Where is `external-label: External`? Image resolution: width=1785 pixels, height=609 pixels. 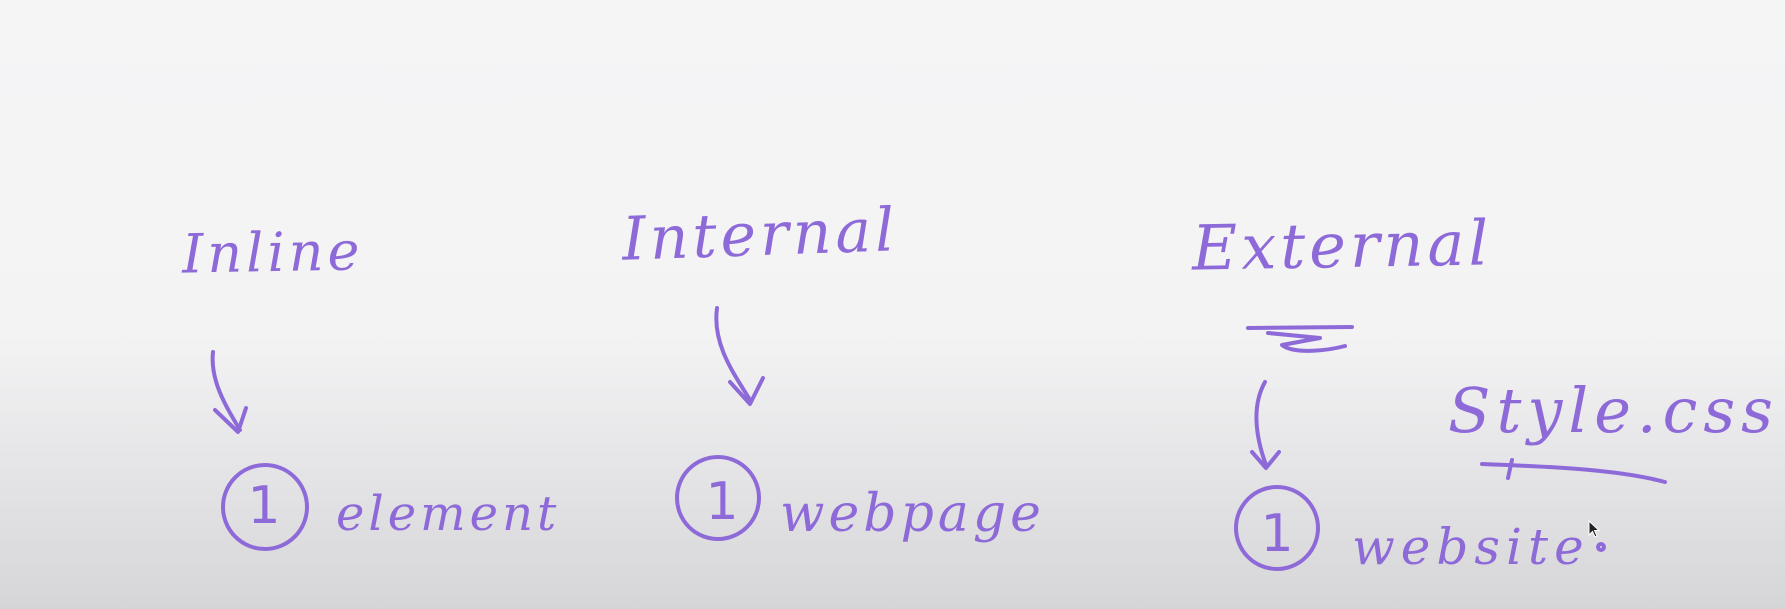
external-label: External is located at coordinates (1342, 245).